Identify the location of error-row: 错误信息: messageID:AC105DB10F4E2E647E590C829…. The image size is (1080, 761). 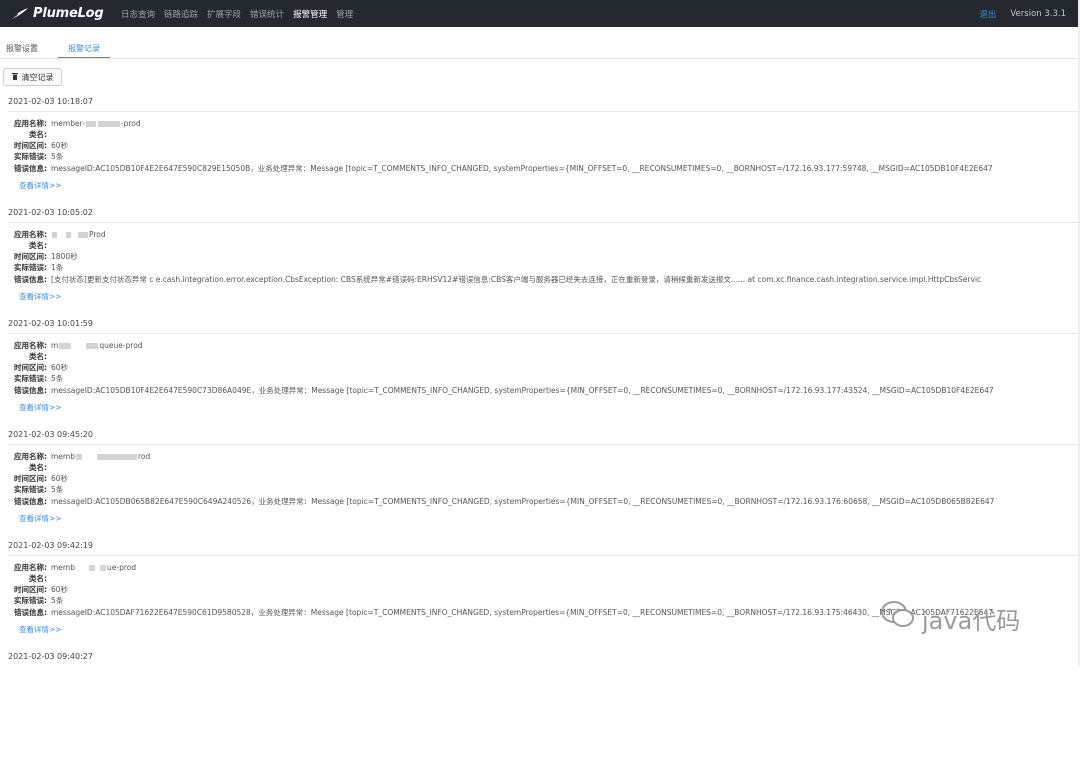
(496, 169).